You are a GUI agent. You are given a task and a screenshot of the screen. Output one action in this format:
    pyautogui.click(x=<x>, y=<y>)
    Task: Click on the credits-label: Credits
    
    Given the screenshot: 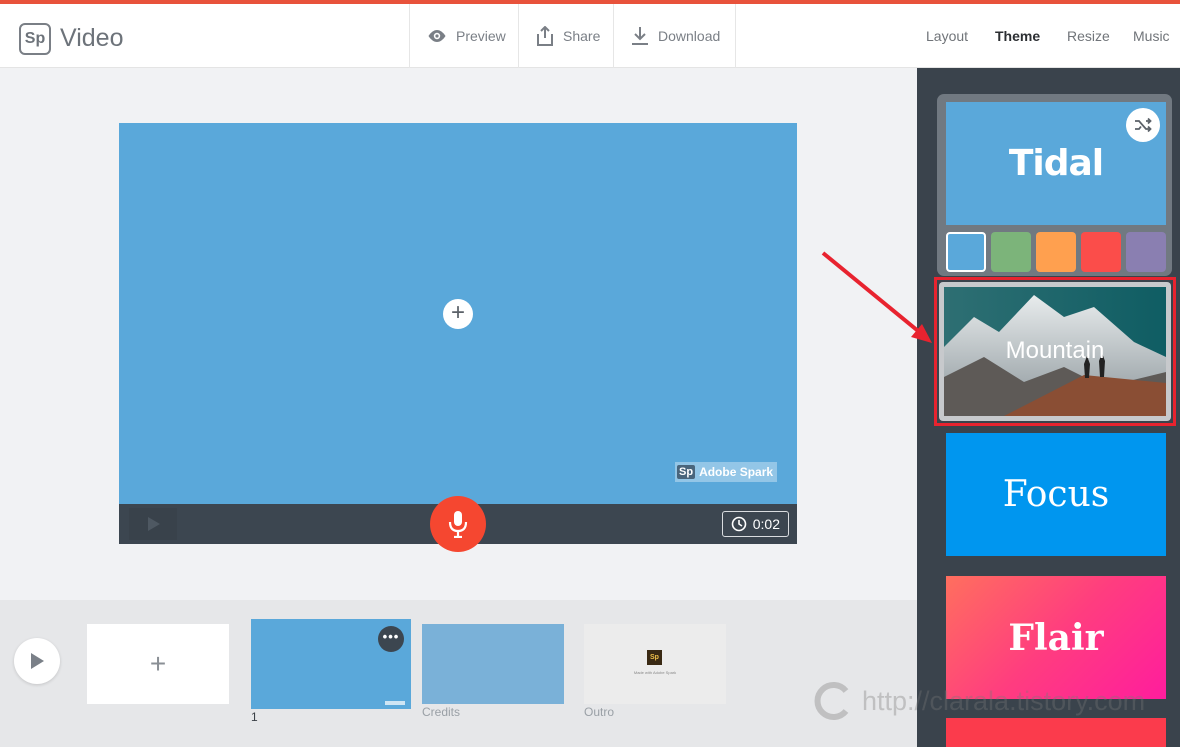 What is the action you would take?
    pyautogui.click(x=441, y=712)
    